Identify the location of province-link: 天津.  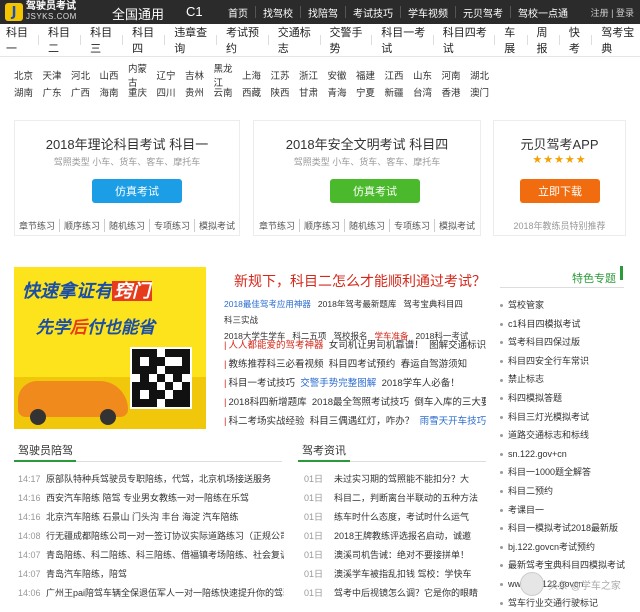
(57, 75).